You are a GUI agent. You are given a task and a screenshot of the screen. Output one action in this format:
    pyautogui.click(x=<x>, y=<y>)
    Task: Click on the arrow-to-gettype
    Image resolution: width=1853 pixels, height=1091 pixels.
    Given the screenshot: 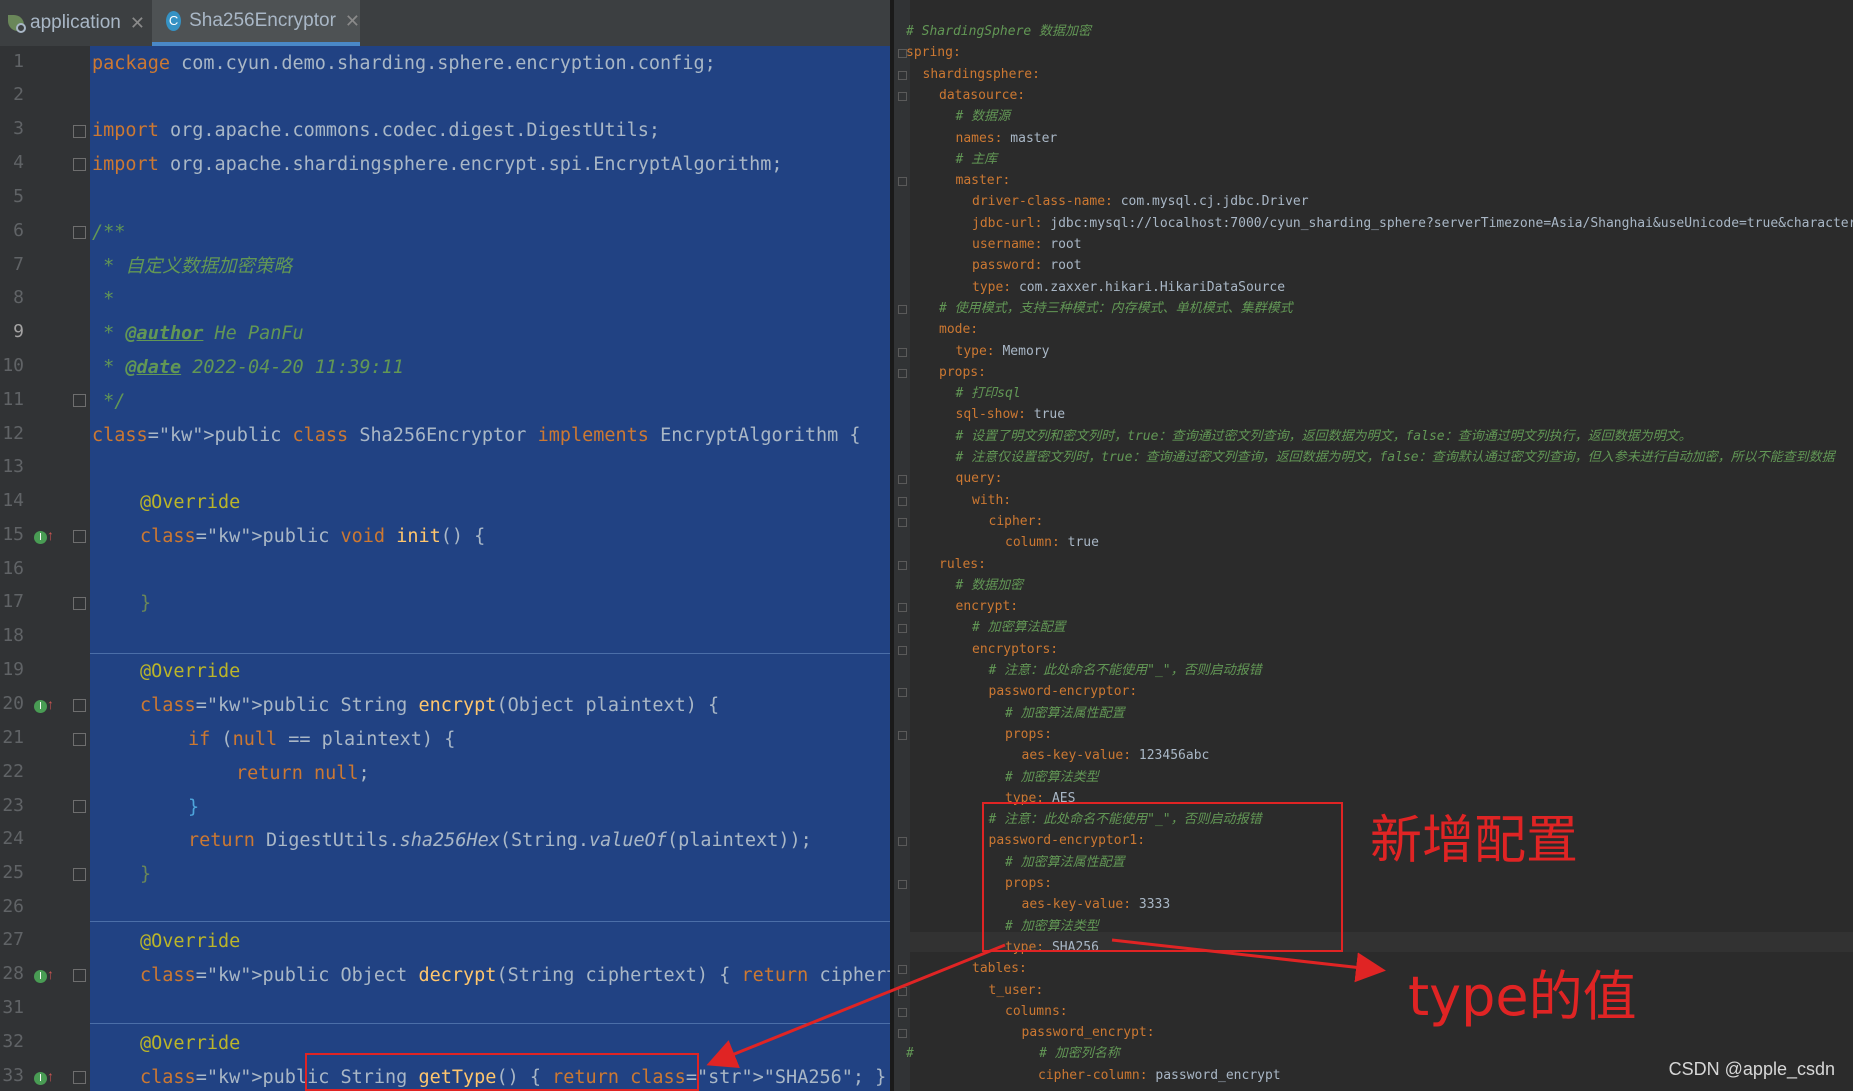 What is the action you would take?
    pyautogui.click(x=856, y=1005)
    